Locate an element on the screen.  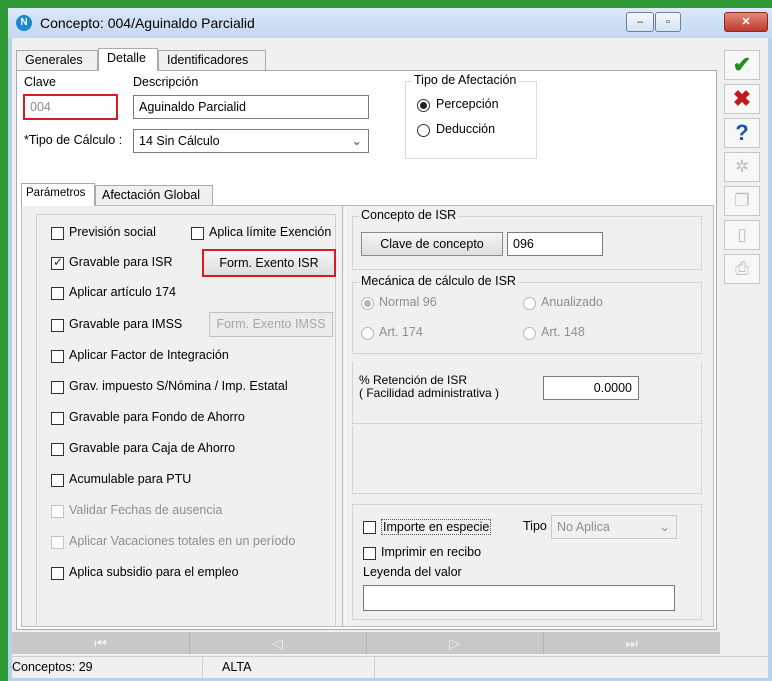
caja-ahorro-label: Gravable para Caja de Ahorro is located at coordinates (152, 448).